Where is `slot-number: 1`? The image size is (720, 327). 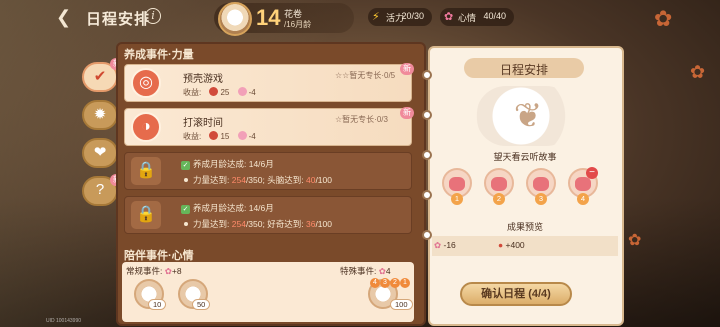 slot-number: 1 is located at coordinates (457, 199).